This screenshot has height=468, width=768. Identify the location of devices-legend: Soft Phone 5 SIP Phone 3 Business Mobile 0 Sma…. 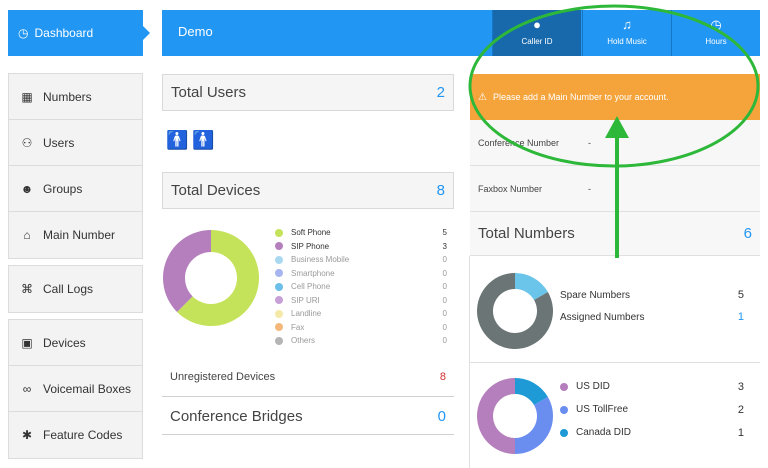
(361, 287).